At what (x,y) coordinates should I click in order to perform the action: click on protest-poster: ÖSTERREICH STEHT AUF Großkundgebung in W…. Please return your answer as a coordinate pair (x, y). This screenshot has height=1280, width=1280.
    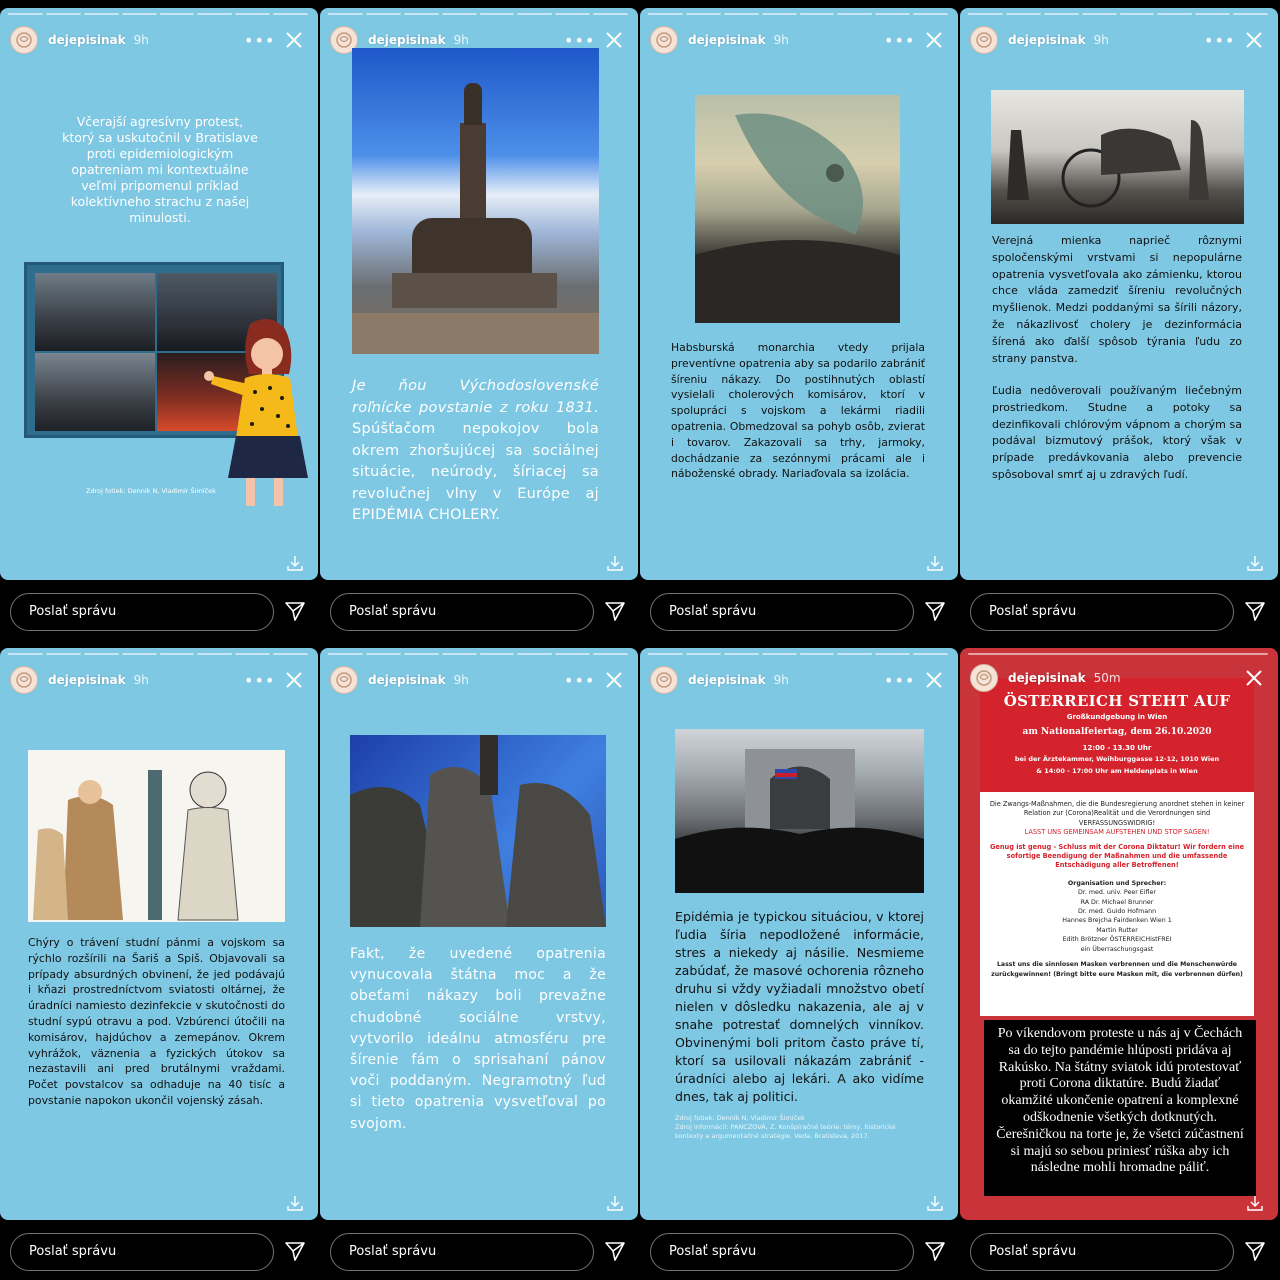
    Looking at the image, I should click on (1117, 847).